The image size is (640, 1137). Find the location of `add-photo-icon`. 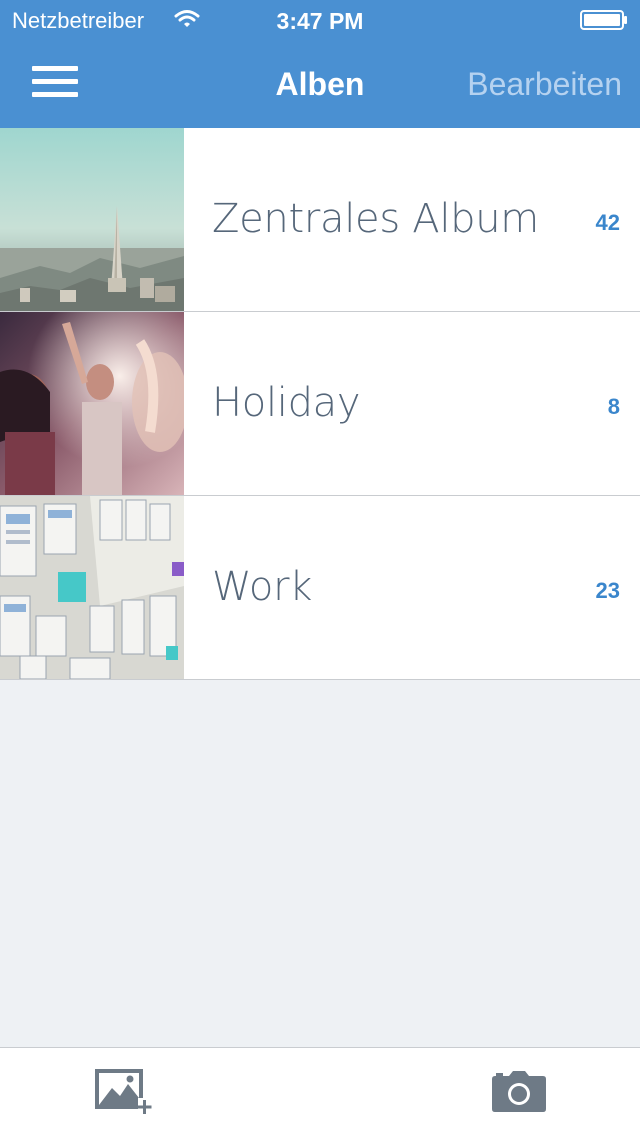

add-photo-icon is located at coordinates (123, 1092).